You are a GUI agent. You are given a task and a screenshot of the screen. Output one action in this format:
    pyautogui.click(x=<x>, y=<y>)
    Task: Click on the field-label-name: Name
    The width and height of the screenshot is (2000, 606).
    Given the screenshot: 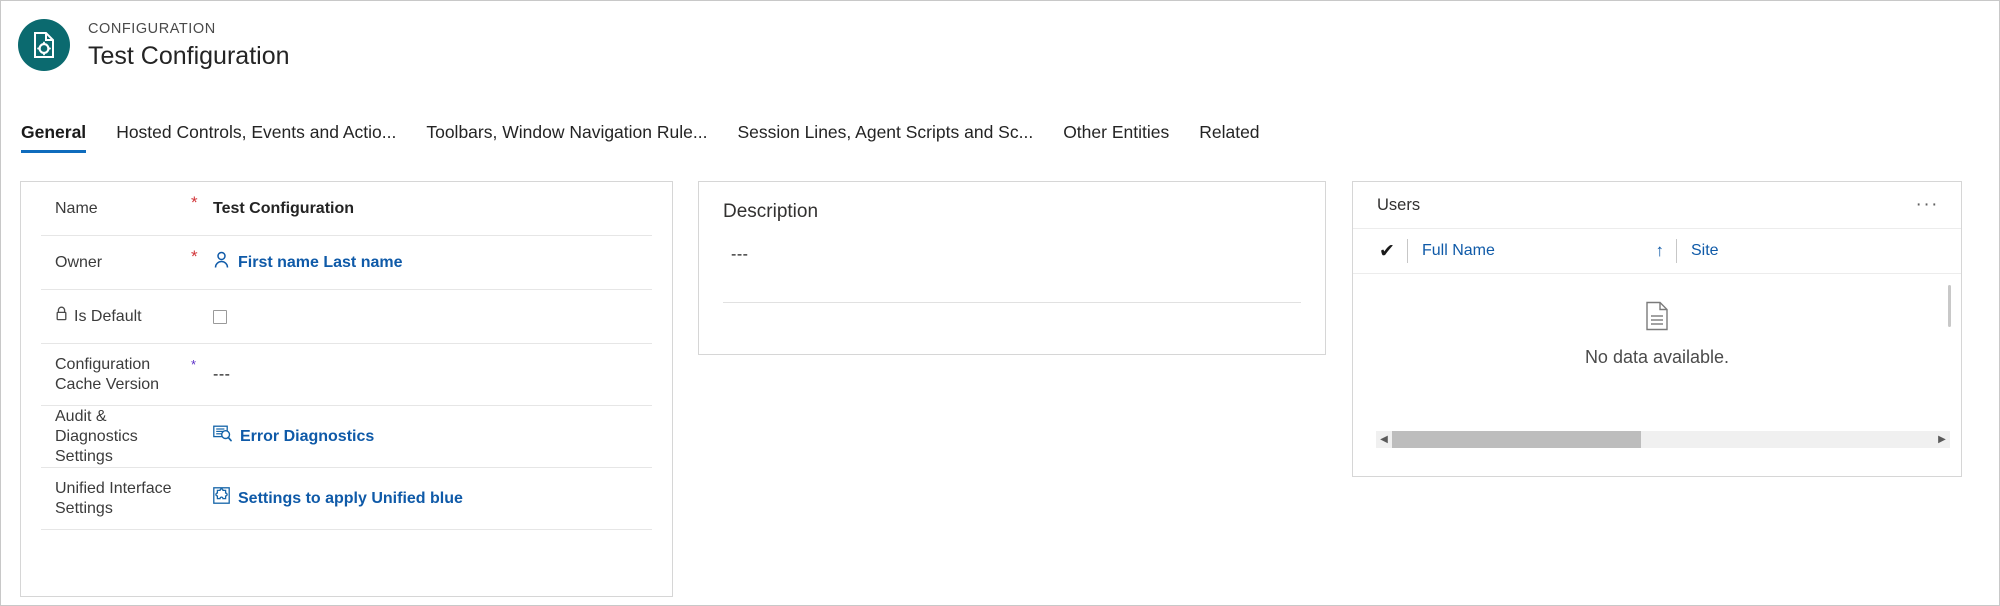 What is the action you would take?
    pyautogui.click(x=76, y=208)
    